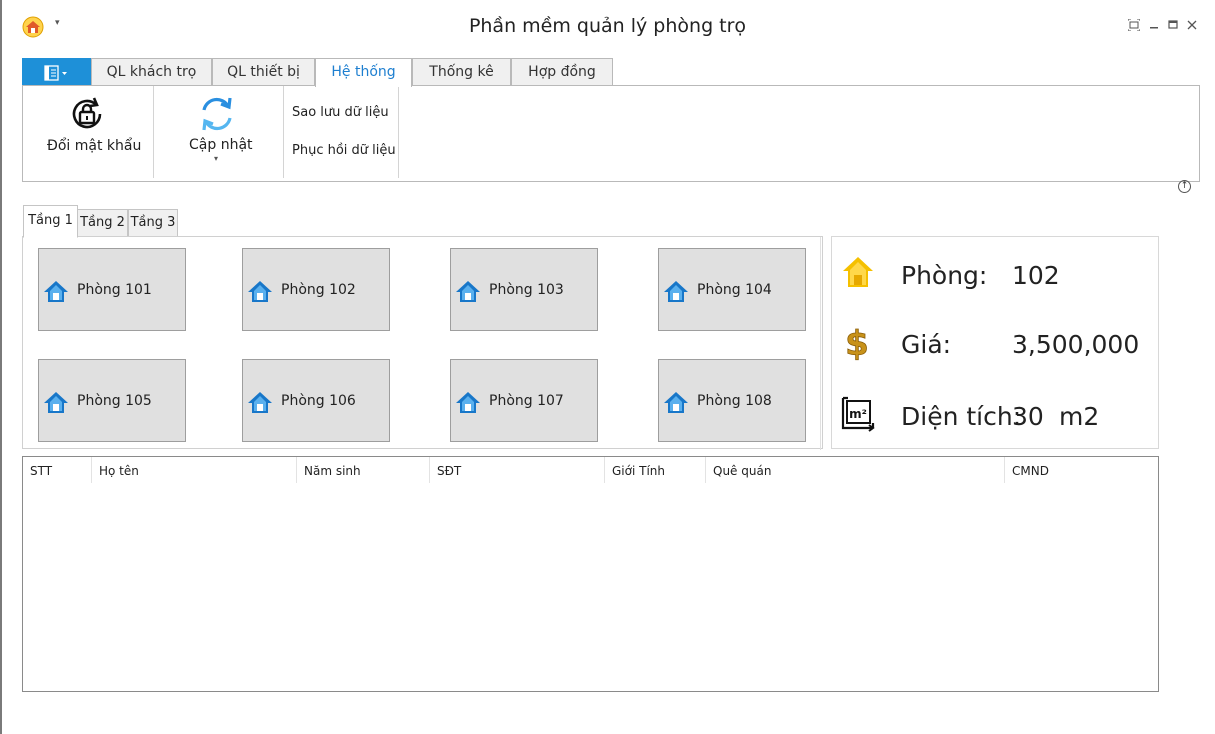 The height and width of the screenshot is (734, 1215). What do you see at coordinates (944, 275) in the screenshot?
I see `room-label: Phòng:` at bounding box center [944, 275].